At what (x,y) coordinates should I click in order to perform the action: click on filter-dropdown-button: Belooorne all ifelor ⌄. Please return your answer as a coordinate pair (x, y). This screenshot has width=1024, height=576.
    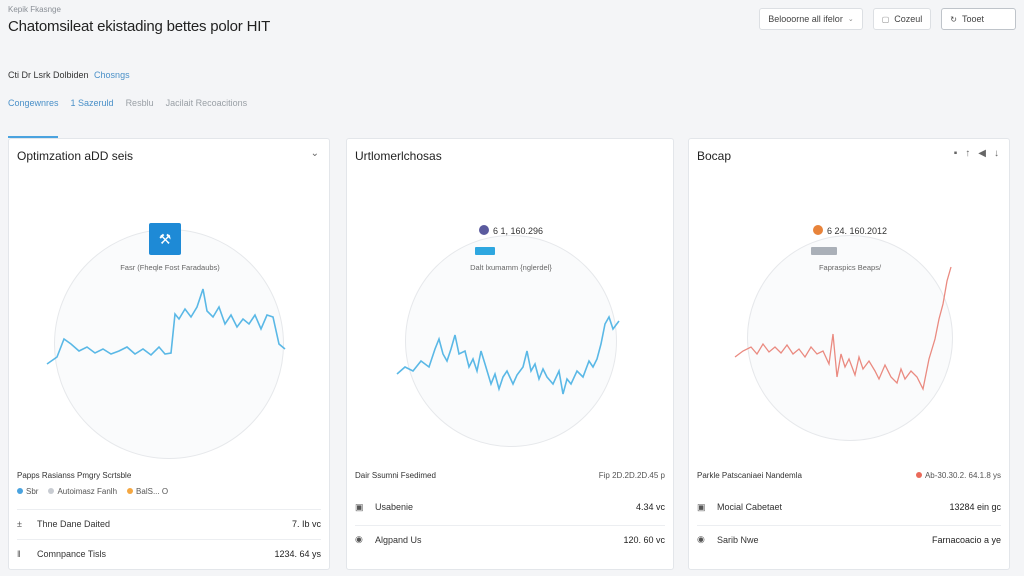
    Looking at the image, I should click on (811, 19).